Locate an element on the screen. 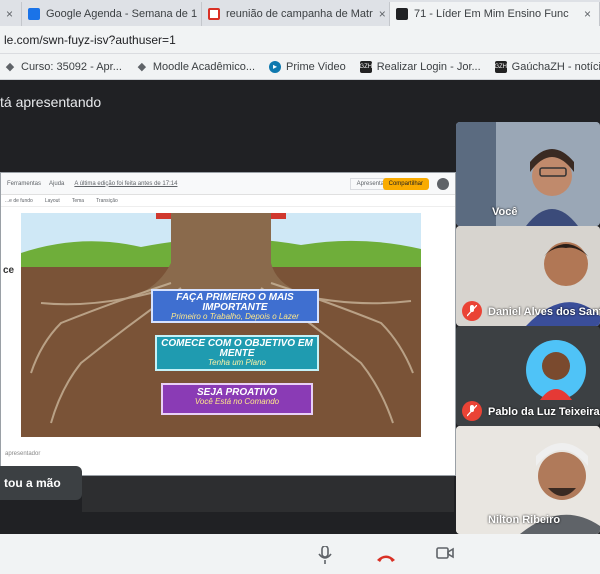  avatar is located at coordinates (443, 184).